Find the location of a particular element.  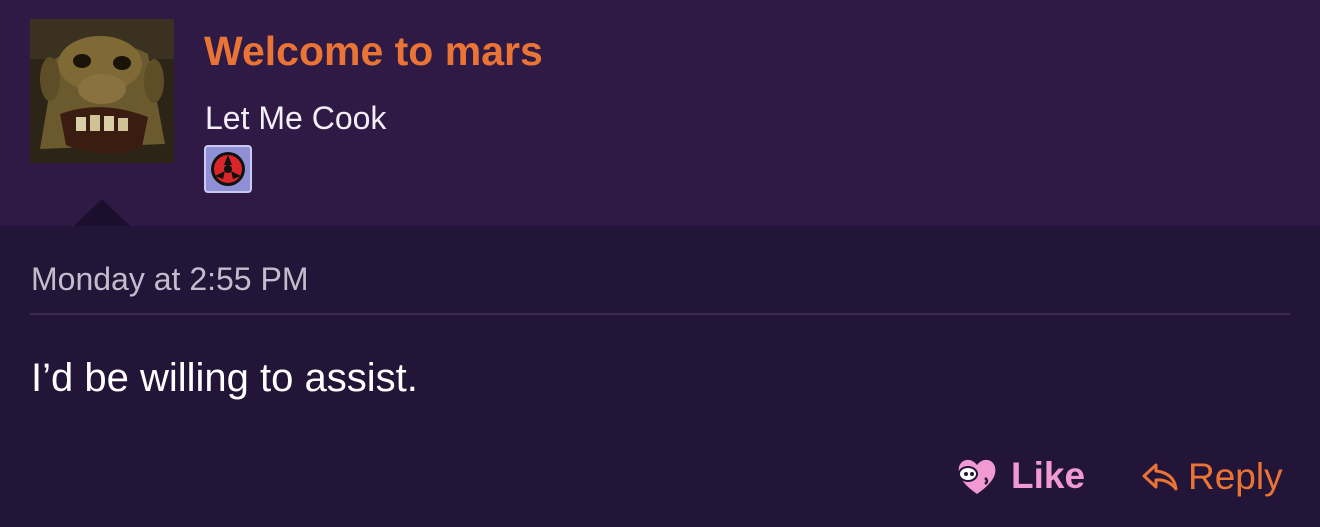

red-emblem-badge-icon is located at coordinates (228, 169).